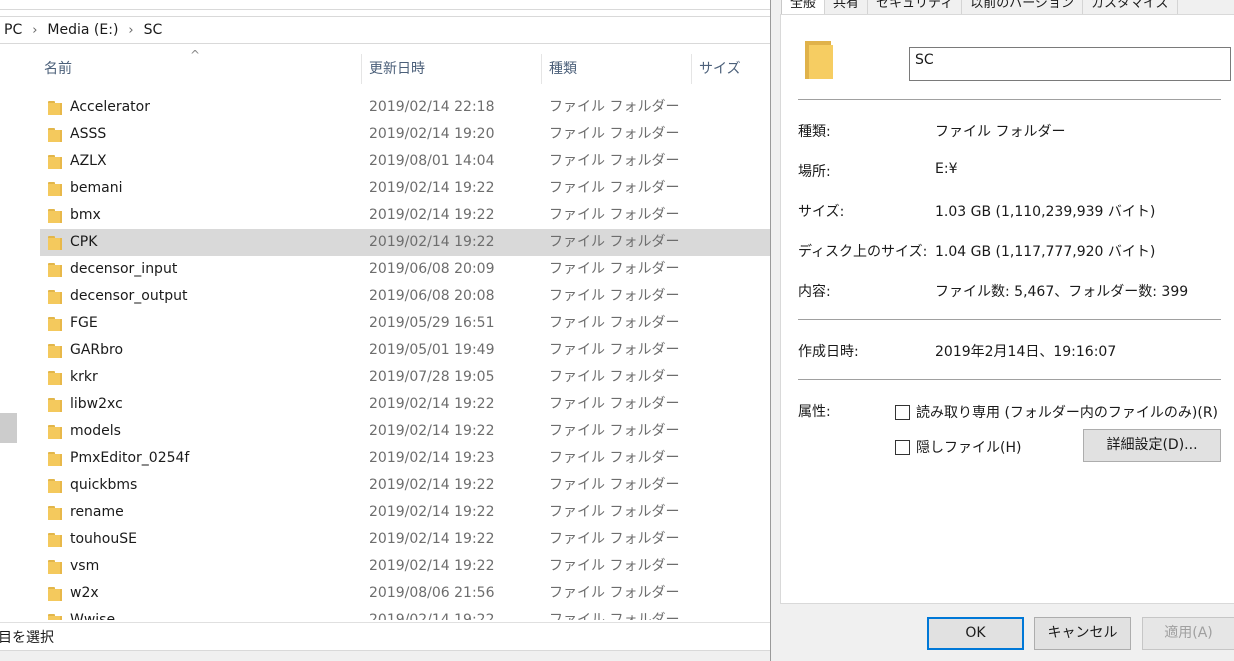  What do you see at coordinates (902, 412) in the screenshot?
I see `readonly-checkbox` at bounding box center [902, 412].